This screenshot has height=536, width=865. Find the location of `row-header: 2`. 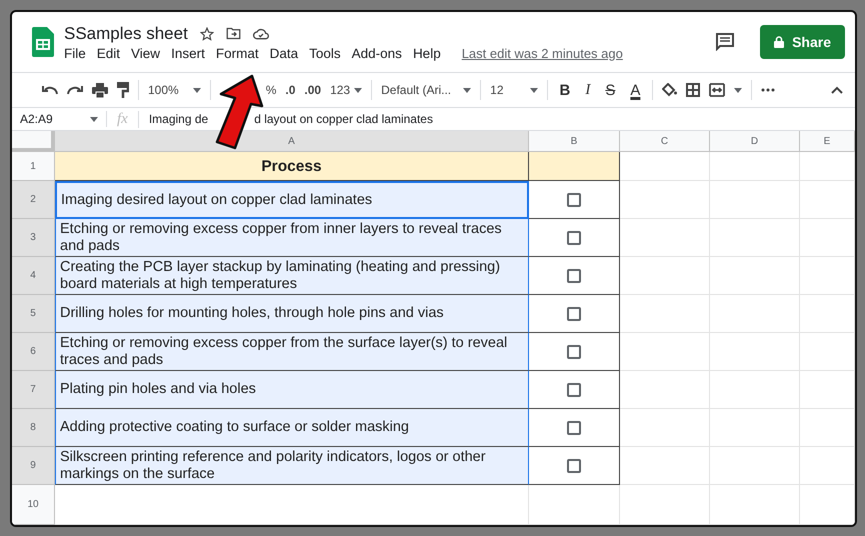

row-header: 2 is located at coordinates (33, 200).